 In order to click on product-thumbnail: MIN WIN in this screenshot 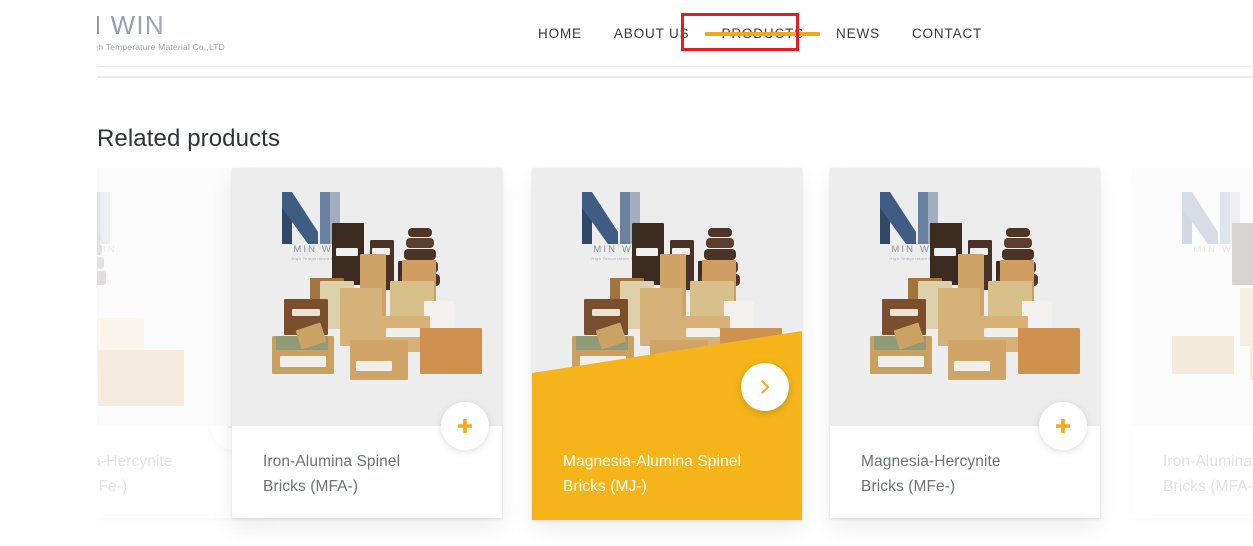, I will do `click(1192, 297)`.